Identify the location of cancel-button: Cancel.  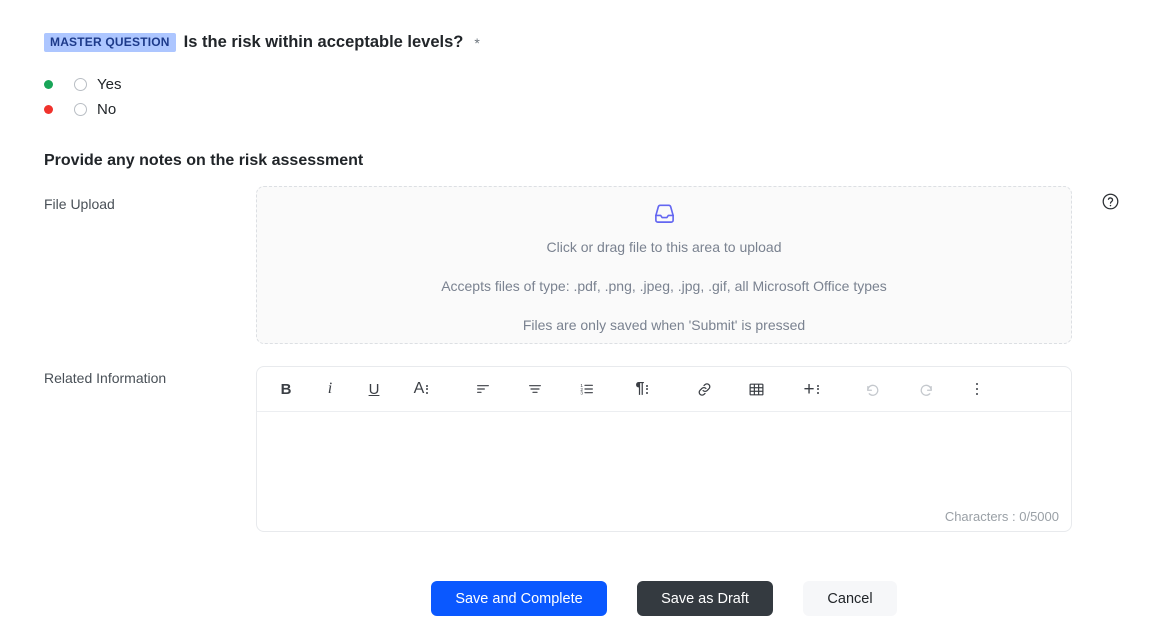
(850, 598).